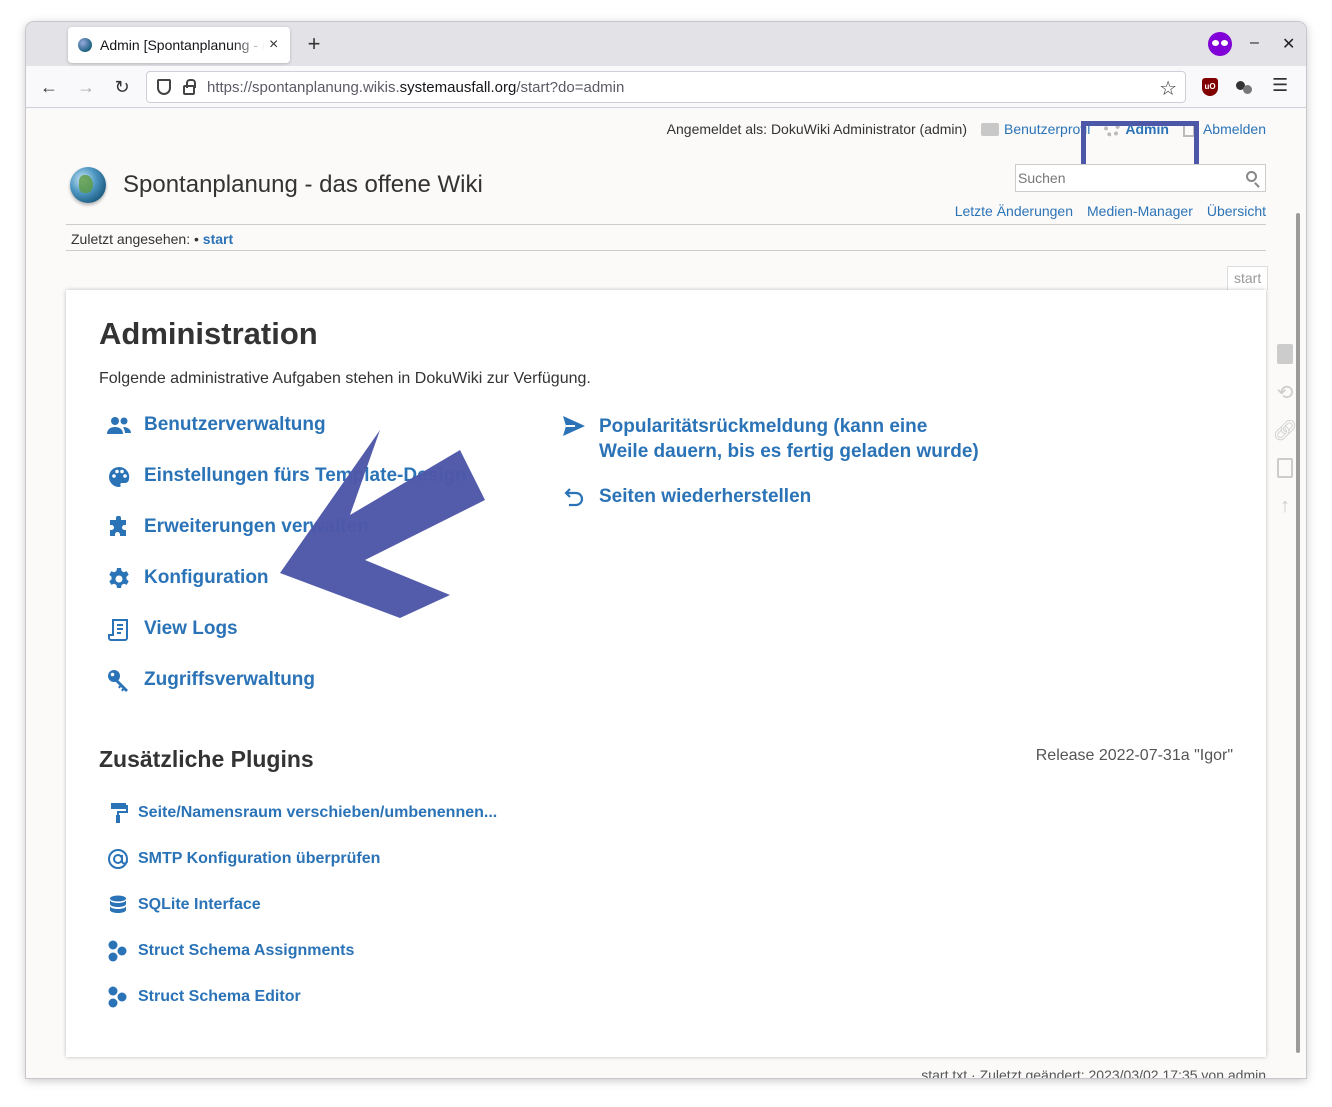 The height and width of the screenshot is (1107, 1332). Describe the element at coordinates (118, 905) in the screenshot. I see `database-icon` at that location.